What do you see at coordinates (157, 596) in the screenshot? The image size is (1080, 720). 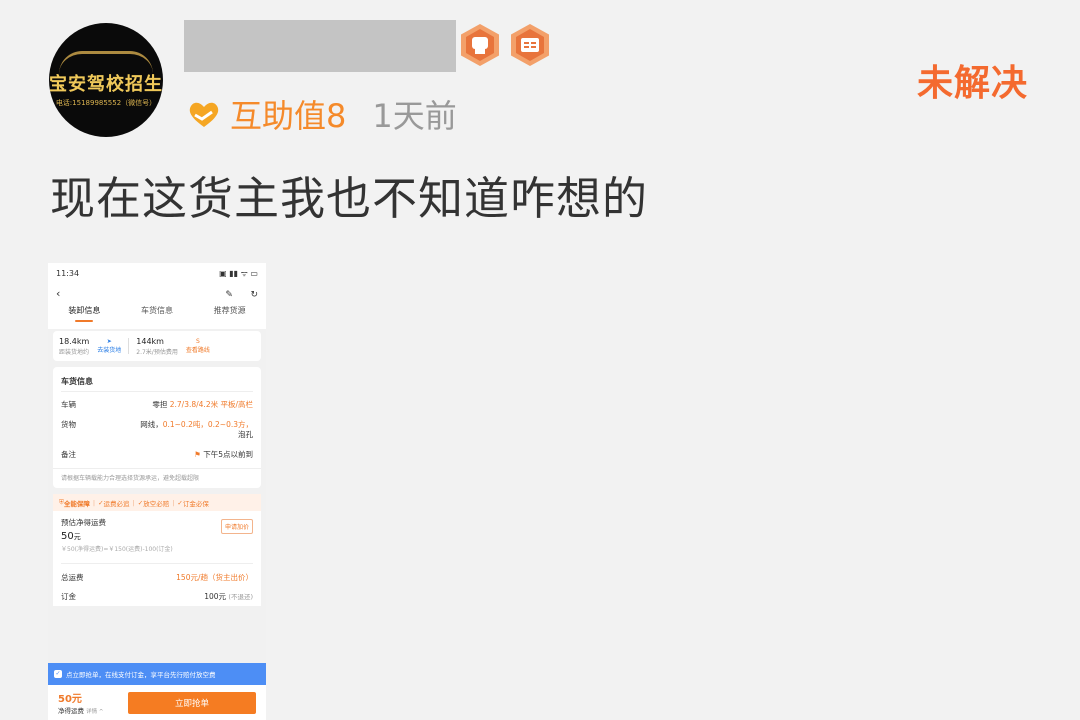 I see `deposit-row: 订金 100元 (不退还)` at bounding box center [157, 596].